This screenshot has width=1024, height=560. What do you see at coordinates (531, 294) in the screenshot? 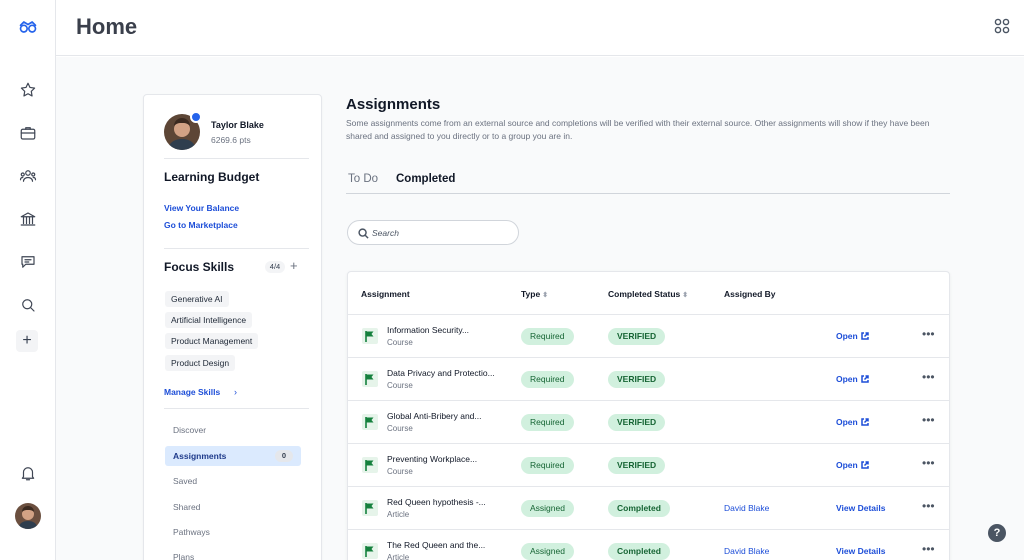
I see `column-label: Type` at bounding box center [531, 294].